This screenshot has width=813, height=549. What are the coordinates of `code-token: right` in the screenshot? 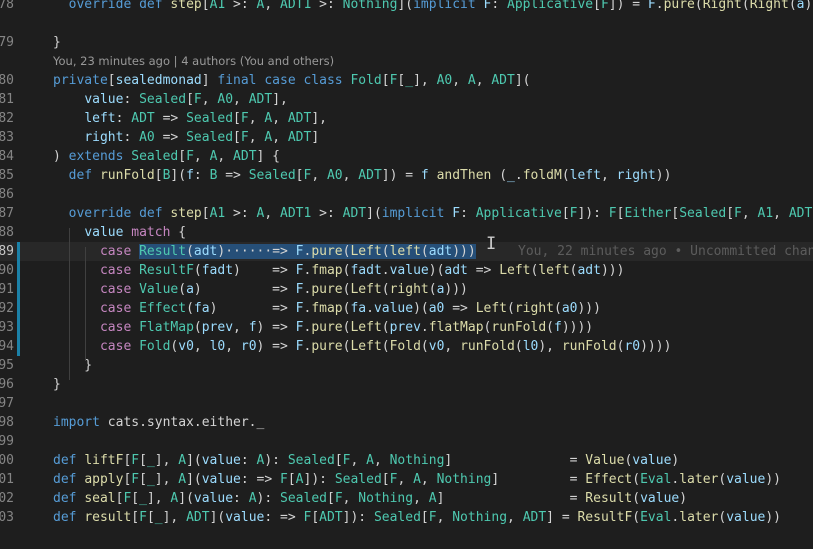 It's located at (409, 289).